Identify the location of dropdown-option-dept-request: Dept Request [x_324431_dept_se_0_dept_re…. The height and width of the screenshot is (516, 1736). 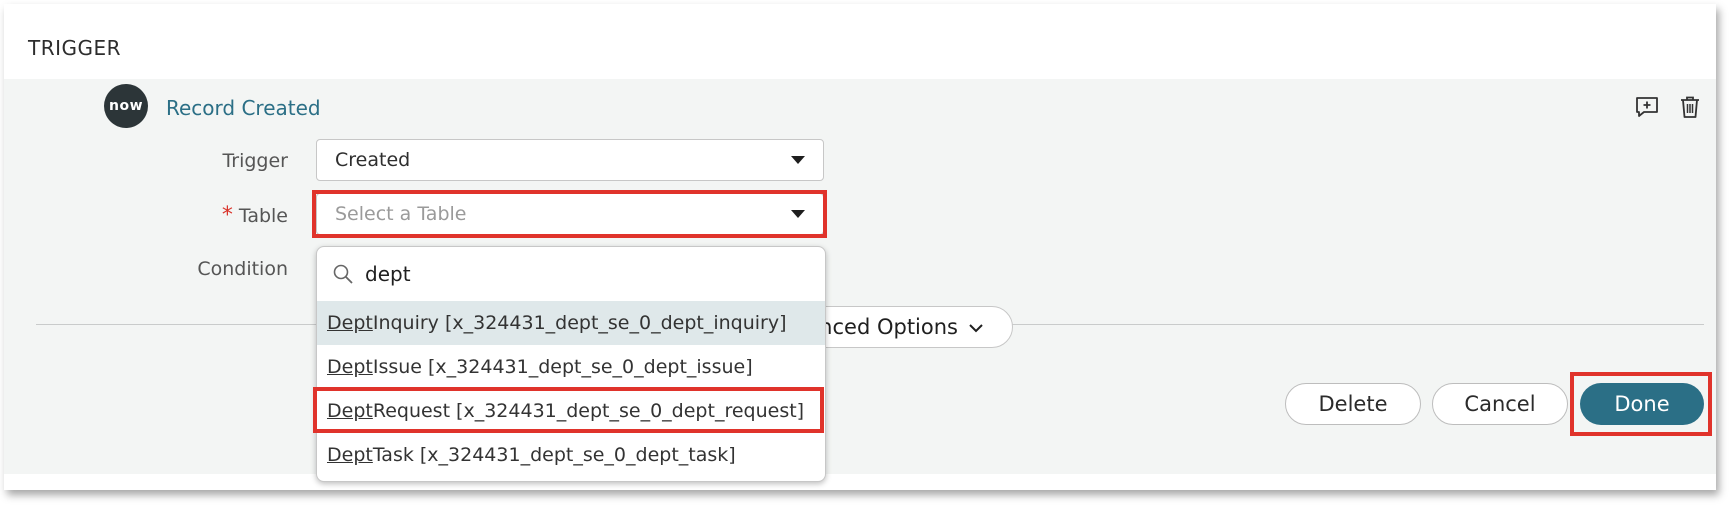
(571, 411).